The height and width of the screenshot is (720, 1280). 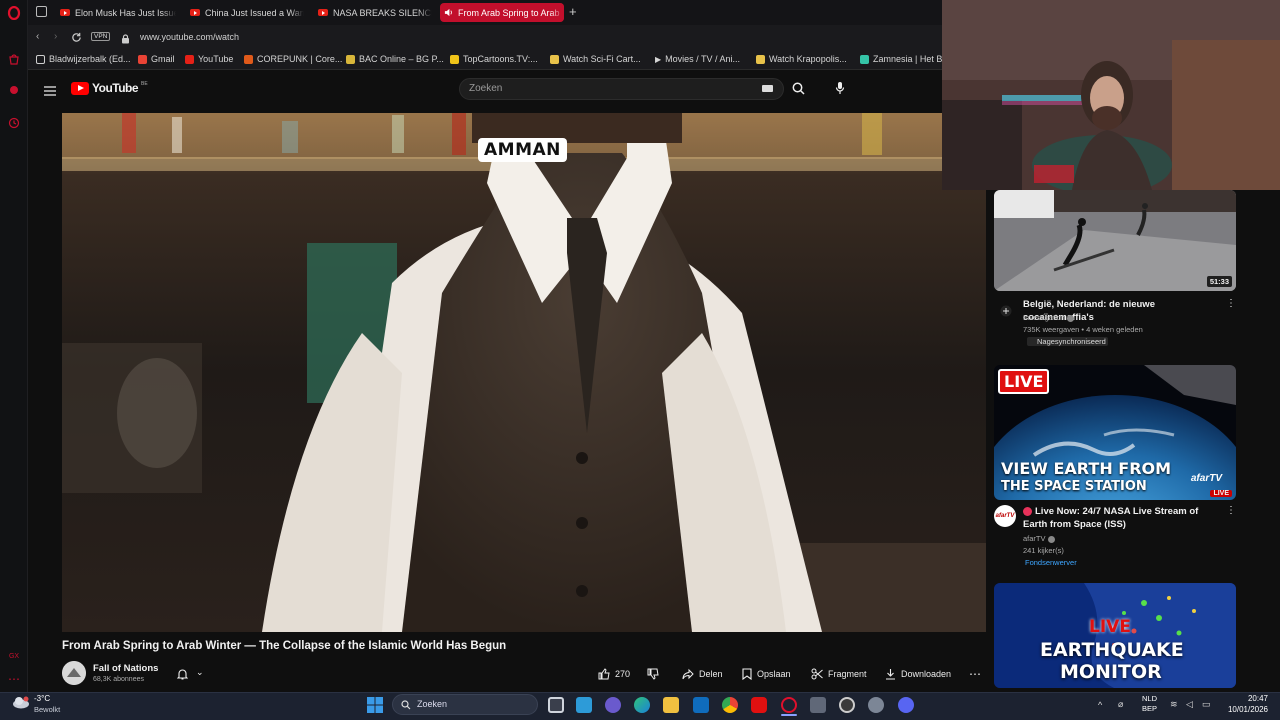 I want to click on viewer-count: 241 kijker(s), so click(x=1043, y=550).